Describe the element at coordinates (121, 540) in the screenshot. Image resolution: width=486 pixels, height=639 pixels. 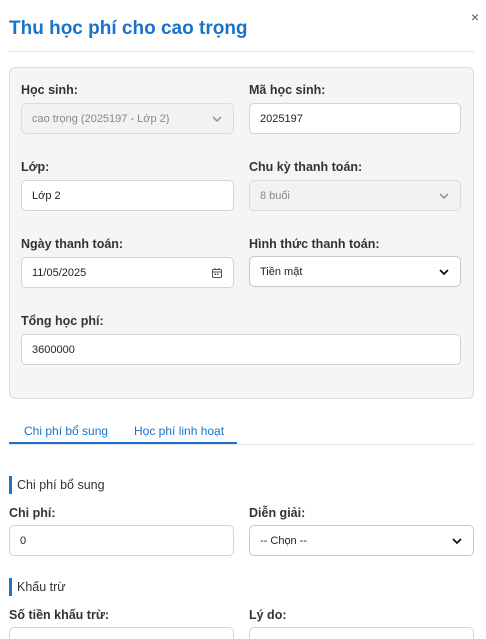
I see `cost-input: 0` at that location.